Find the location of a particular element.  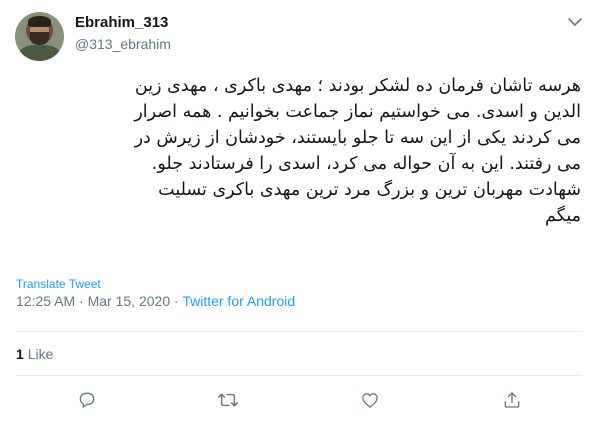

likes-count: 1 Like is located at coordinates (34, 354).